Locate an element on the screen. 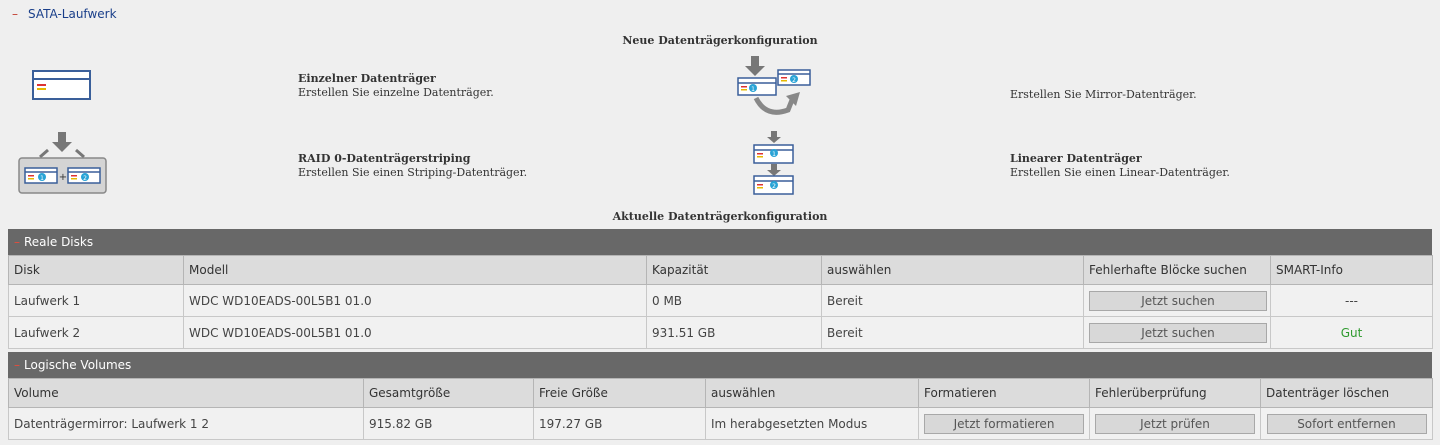 Image resolution: width=1440 pixels, height=445 pixels. option-mirror: Erstellen Sie Mirror-Datenträger. is located at coordinates (1103, 95).